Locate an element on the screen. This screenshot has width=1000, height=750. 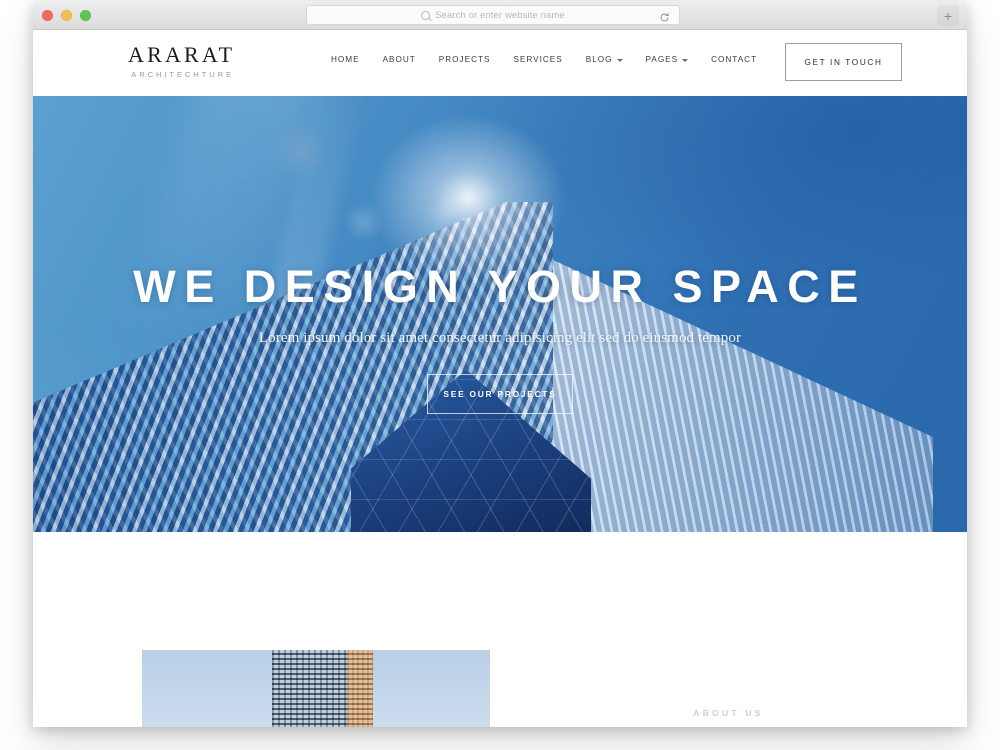
new-tab-button: + is located at coordinates (948, 15).